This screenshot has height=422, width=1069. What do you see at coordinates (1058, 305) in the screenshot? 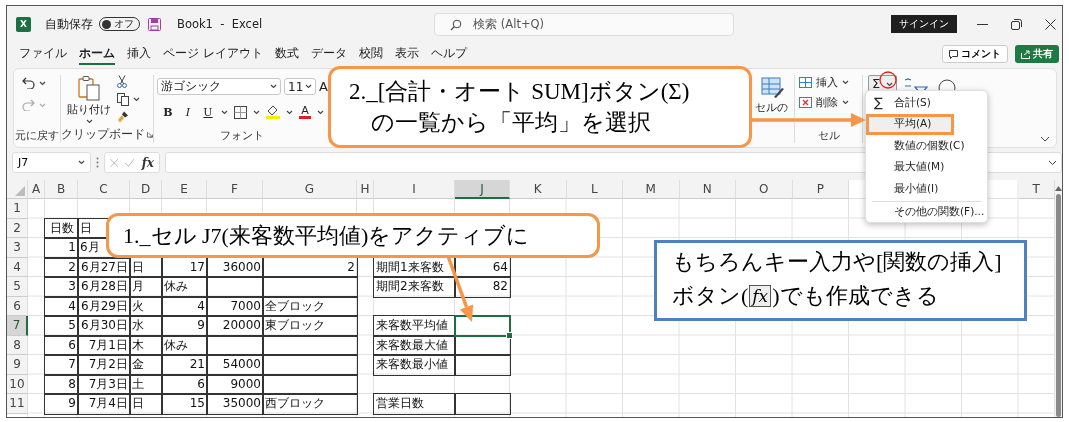
I see `scrollbar-thumb` at bounding box center [1058, 305].